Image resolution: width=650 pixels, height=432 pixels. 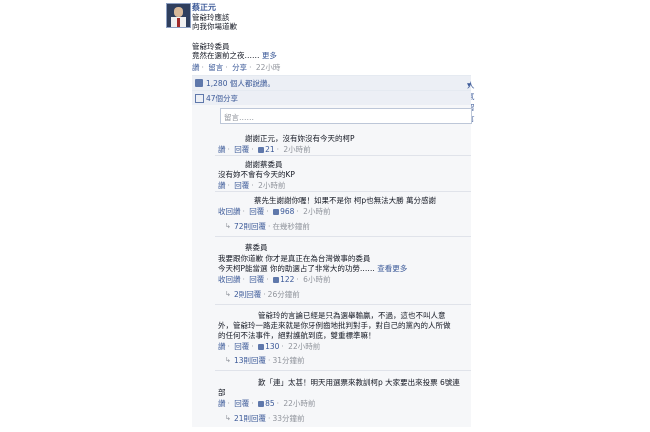 I want to click on comment-text-line3: 的任何不法事件，絕對護航到底，雙重標準嘛！, so click(x=297, y=335).